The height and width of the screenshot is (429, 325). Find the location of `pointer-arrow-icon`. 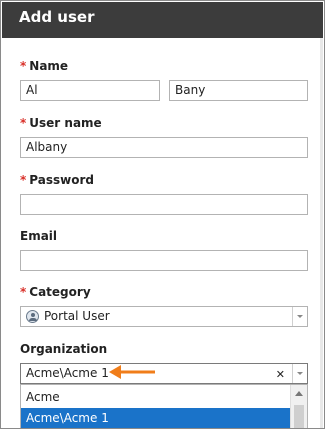

pointer-arrow-icon is located at coordinates (132, 372).